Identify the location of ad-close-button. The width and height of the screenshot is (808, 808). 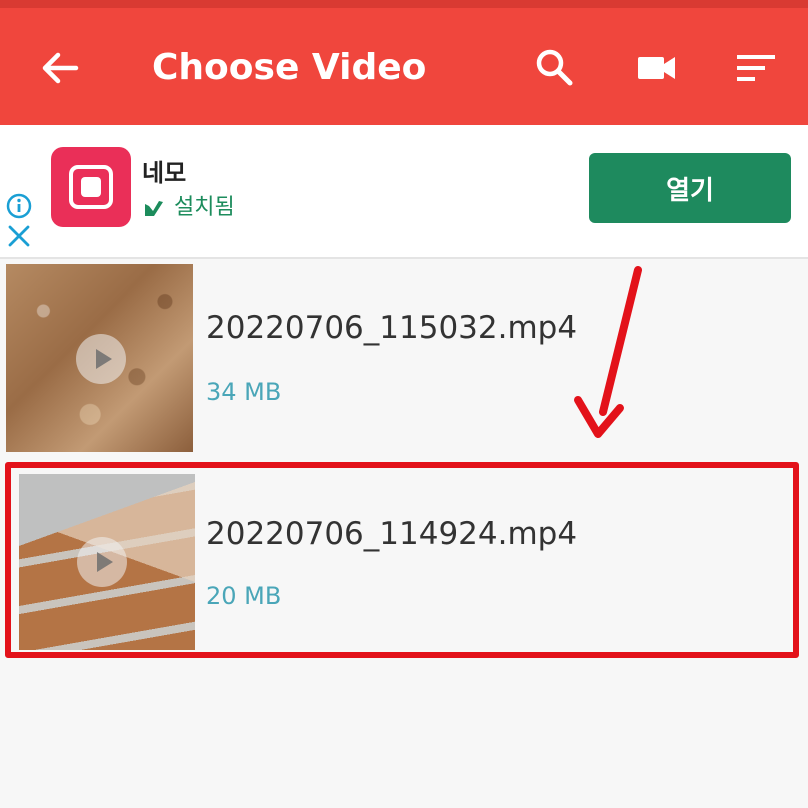
(19, 236).